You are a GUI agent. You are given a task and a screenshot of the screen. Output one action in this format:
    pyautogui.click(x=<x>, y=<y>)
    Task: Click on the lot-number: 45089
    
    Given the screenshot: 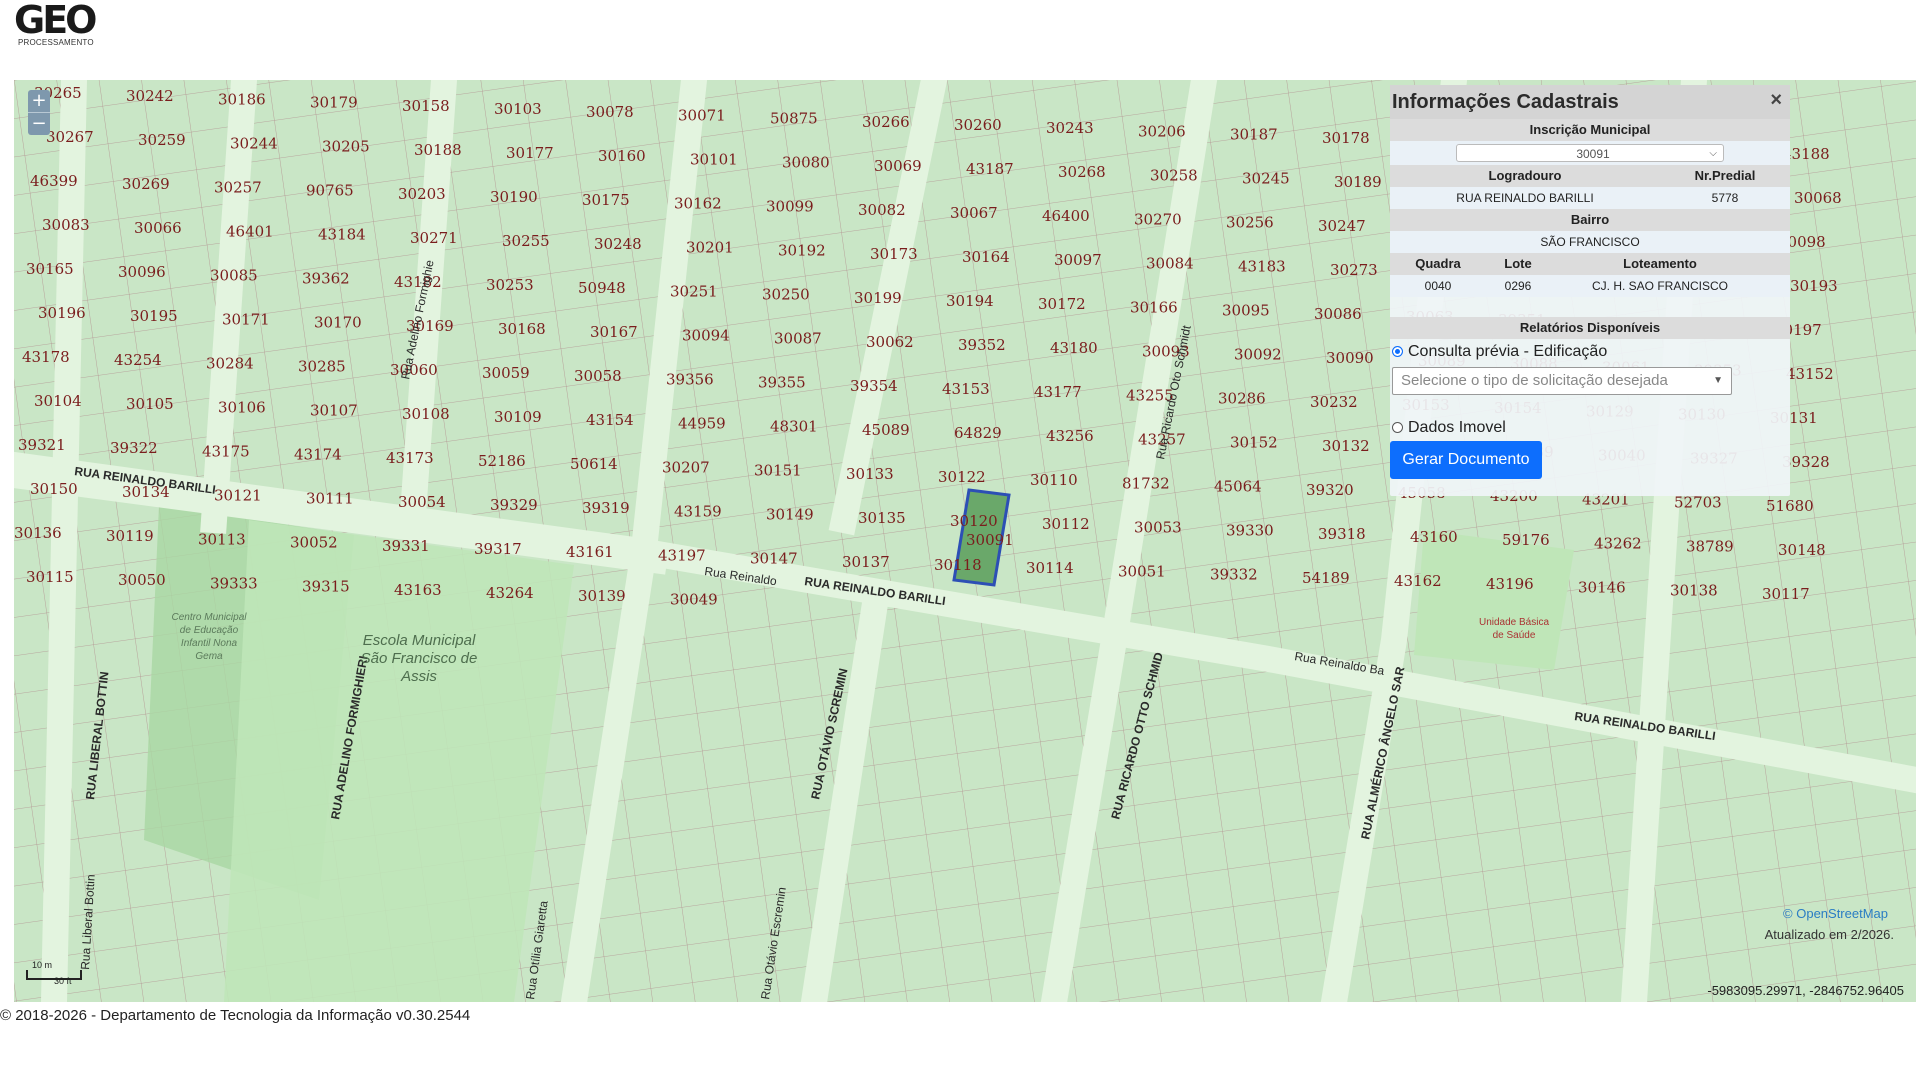 What is the action you would take?
    pyautogui.click(x=886, y=430)
    